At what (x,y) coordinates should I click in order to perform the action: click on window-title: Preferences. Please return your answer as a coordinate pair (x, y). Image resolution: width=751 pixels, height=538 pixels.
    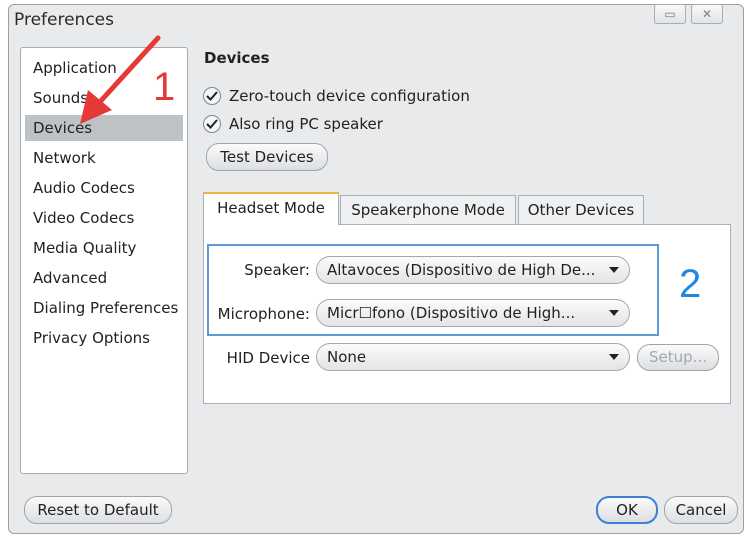
    Looking at the image, I should click on (64, 20).